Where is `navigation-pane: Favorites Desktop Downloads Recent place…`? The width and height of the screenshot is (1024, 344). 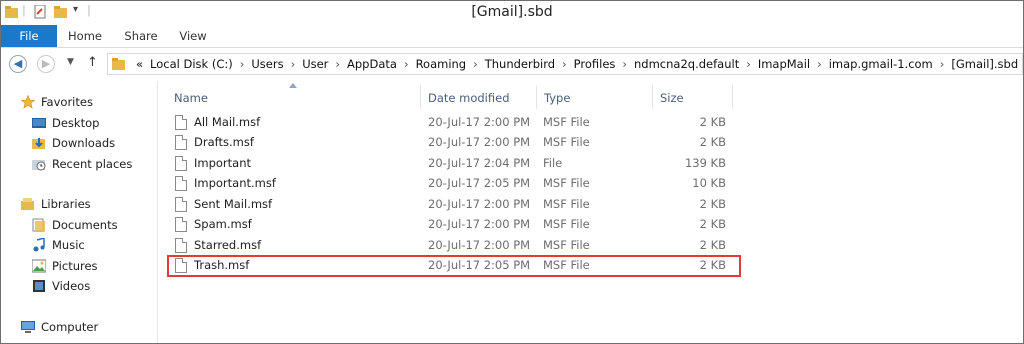 navigation-pane: Favorites Desktop Downloads Recent place… is located at coordinates (79, 212).